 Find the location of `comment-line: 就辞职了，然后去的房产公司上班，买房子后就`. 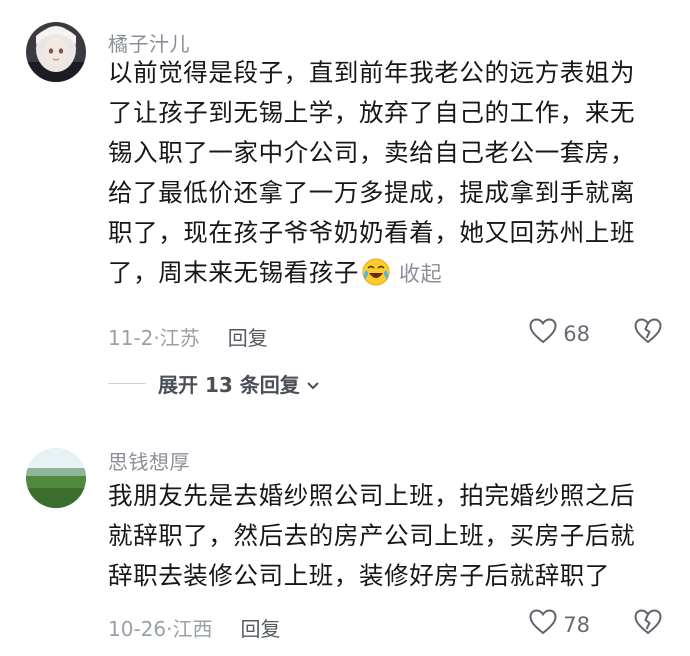

comment-line: 就辞职了，然后去的房产公司上班，买房子后就 is located at coordinates (372, 535).